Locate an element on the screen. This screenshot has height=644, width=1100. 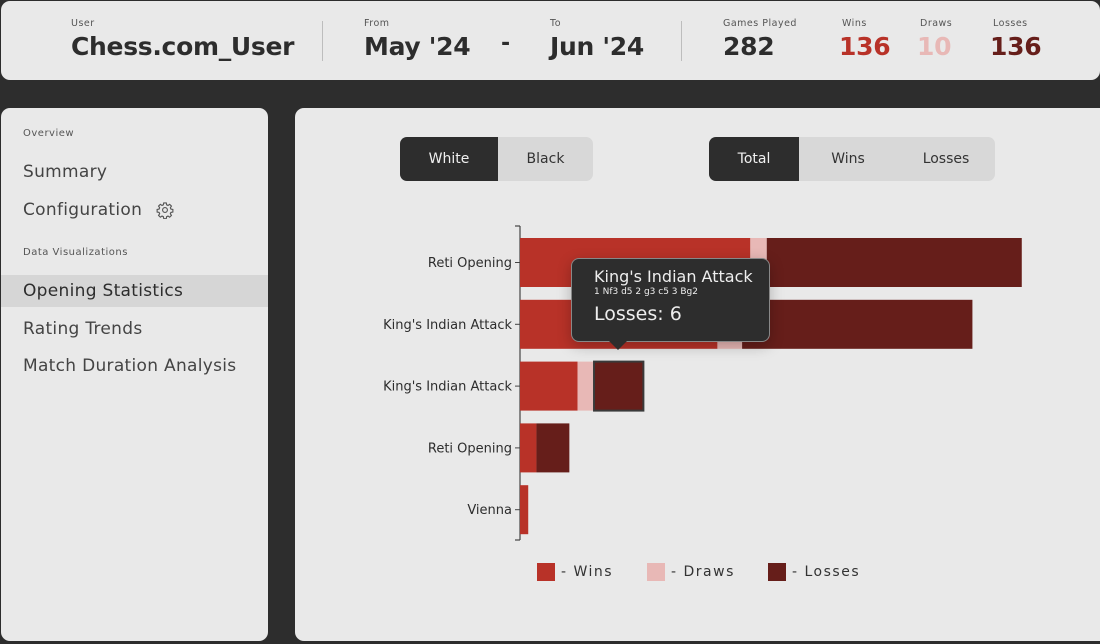
draws-group: Draws 10 is located at coordinates (934, 39).